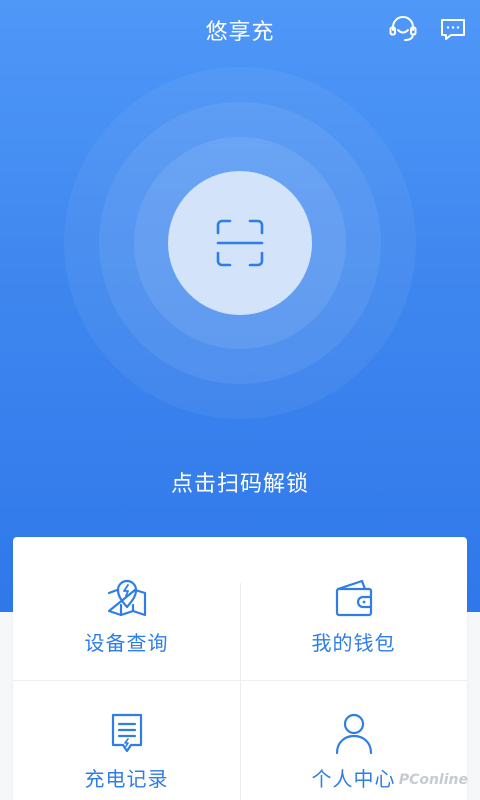  Describe the element at coordinates (453, 29) in the screenshot. I see `message-icon` at that location.